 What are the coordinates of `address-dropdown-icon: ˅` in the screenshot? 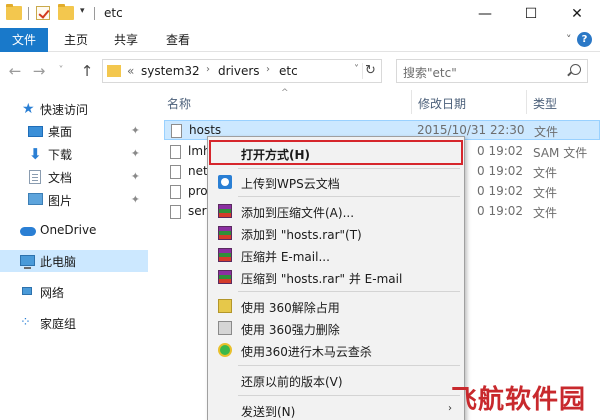 It's located at (356, 69).